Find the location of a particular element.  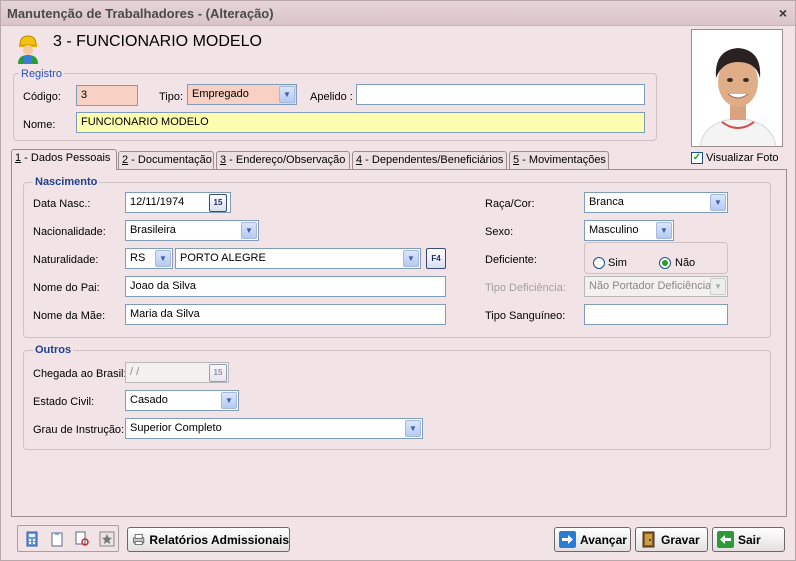

deficiente-nao-radio is located at coordinates (665, 263).